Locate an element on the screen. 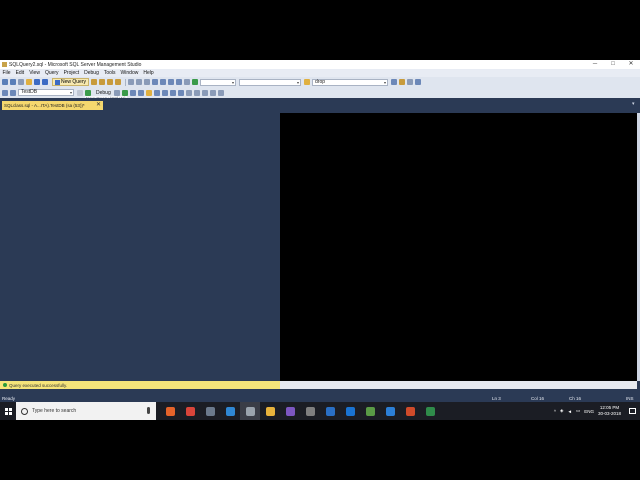 This screenshot has height=480, width=640. back-icon is located at coordinates (5, 82).